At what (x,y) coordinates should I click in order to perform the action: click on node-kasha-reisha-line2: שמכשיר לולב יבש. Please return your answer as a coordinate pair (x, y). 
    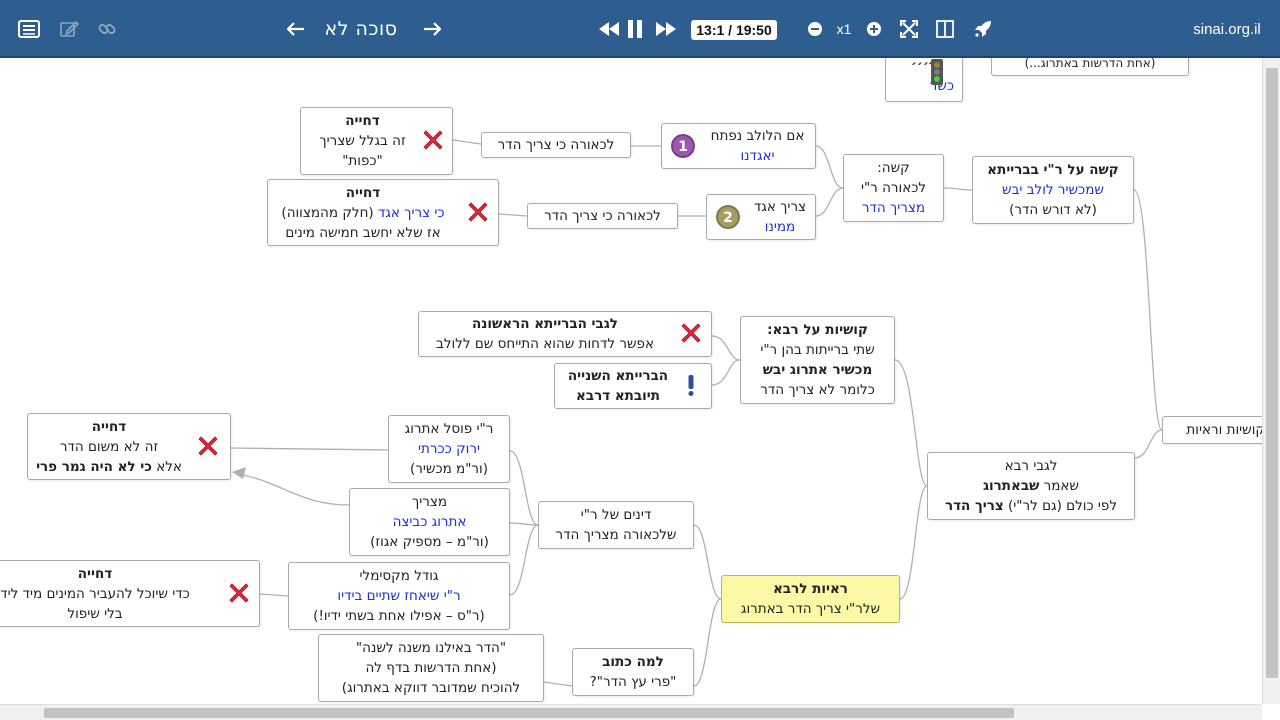
    Looking at the image, I should click on (1053, 190).